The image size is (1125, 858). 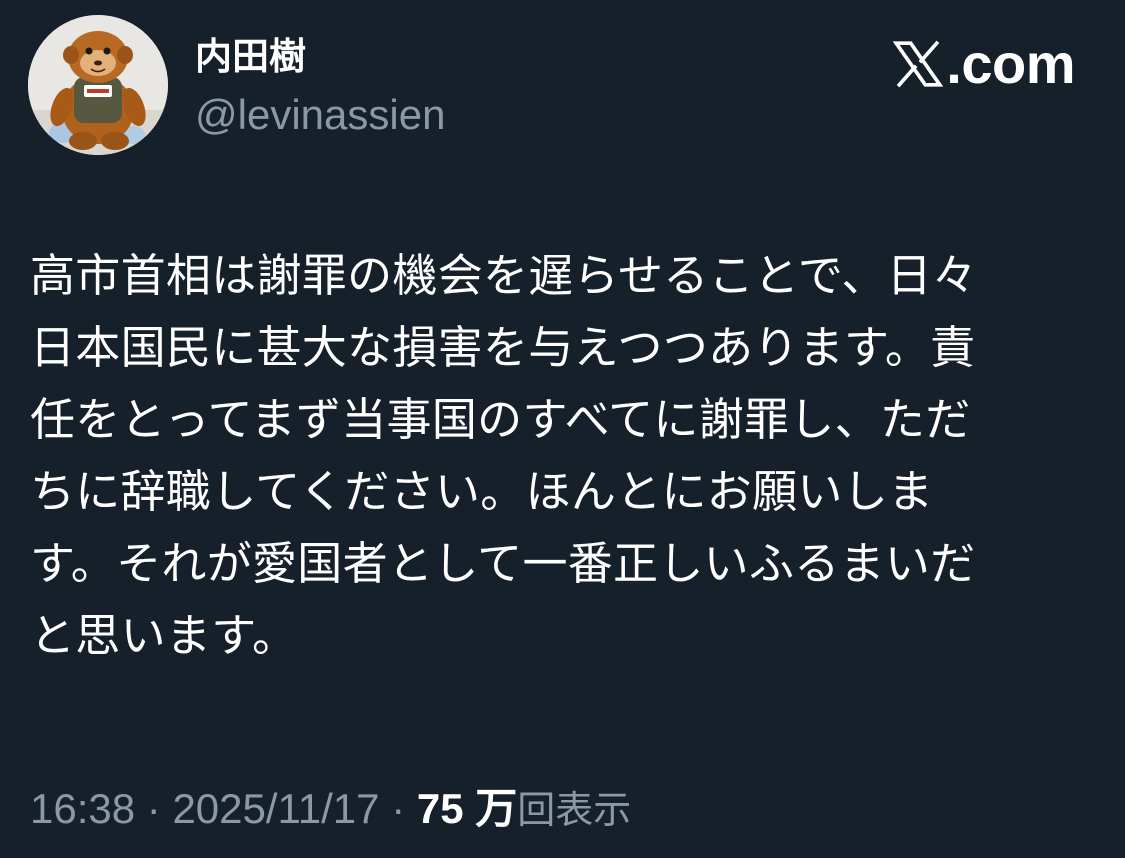 I want to click on tweet-meta: 16:38 · 2025/11/17 · 75 万回表示, so click(x=330, y=809).